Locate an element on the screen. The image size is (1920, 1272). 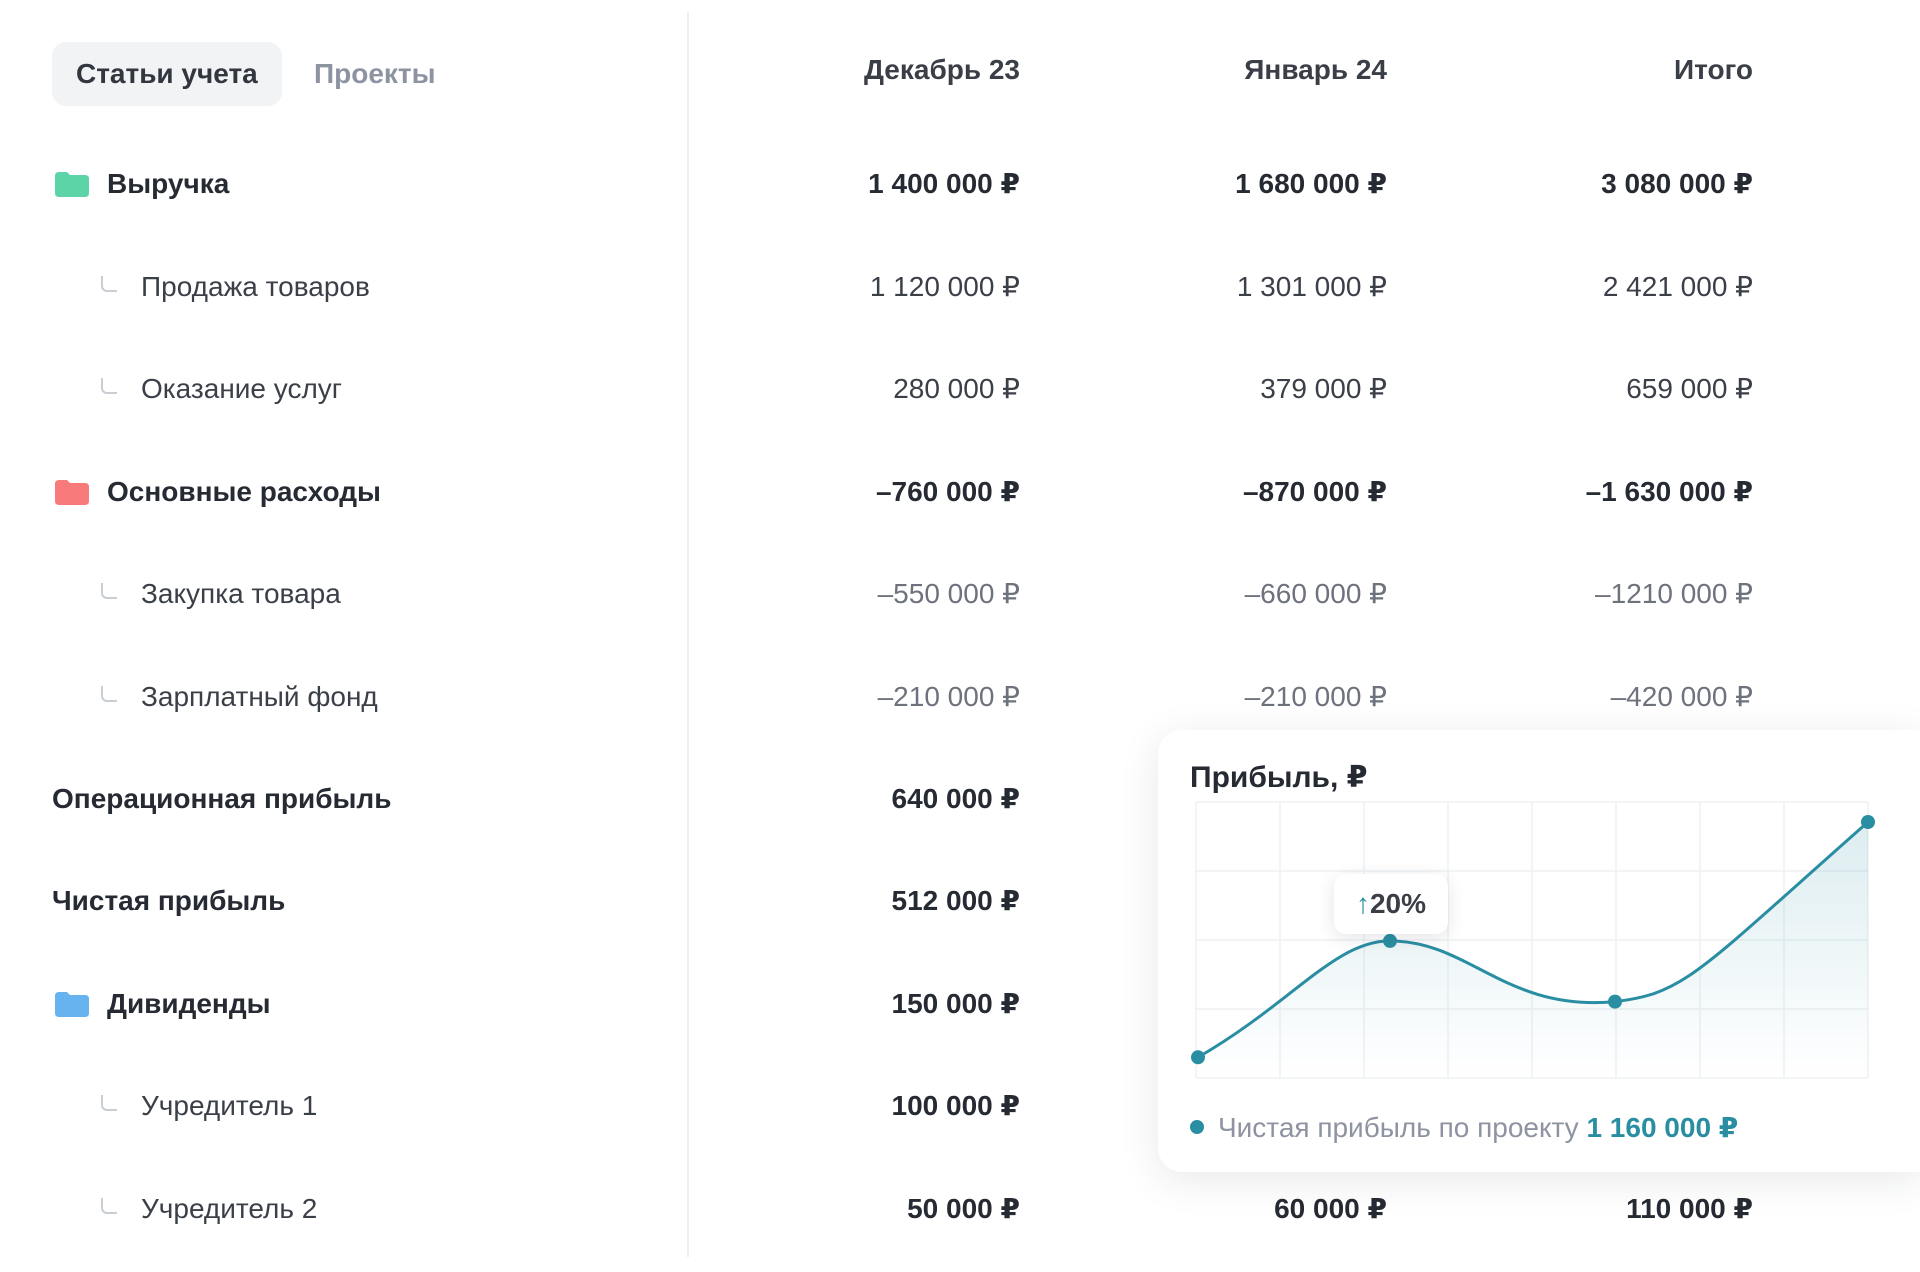
cell-founder-2-december: 50 000 ₽ is located at coordinates (963, 1208).